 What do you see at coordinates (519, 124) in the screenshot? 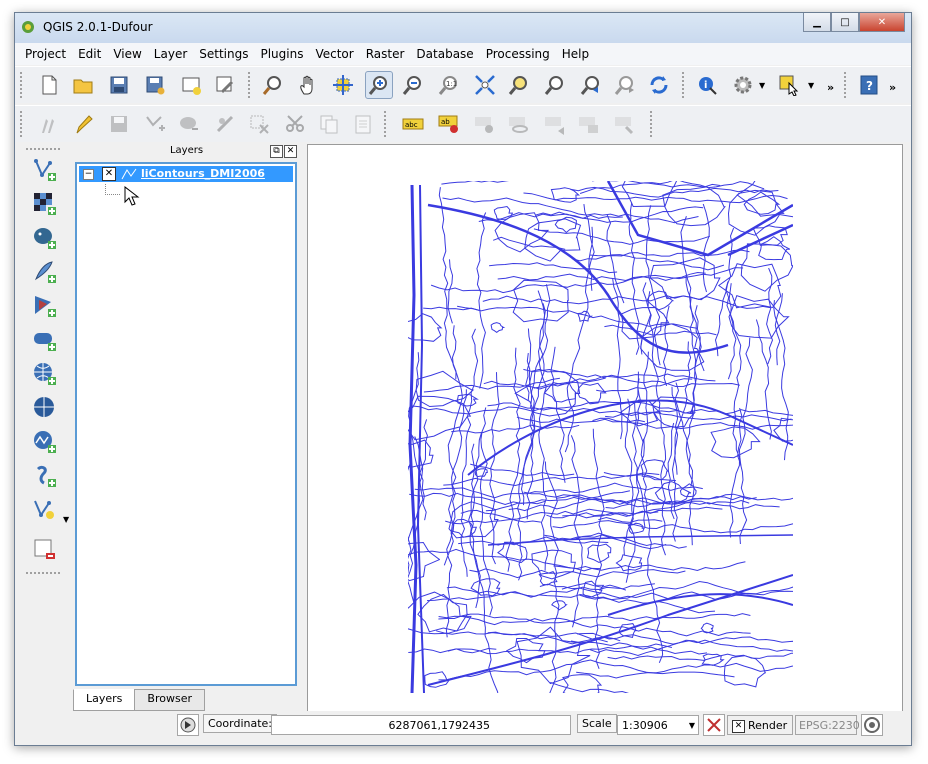
I see `move-label-button` at bounding box center [519, 124].